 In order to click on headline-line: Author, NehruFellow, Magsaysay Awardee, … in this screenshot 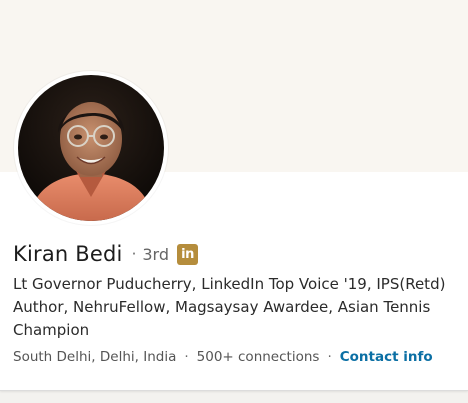, I will do `click(222, 307)`.